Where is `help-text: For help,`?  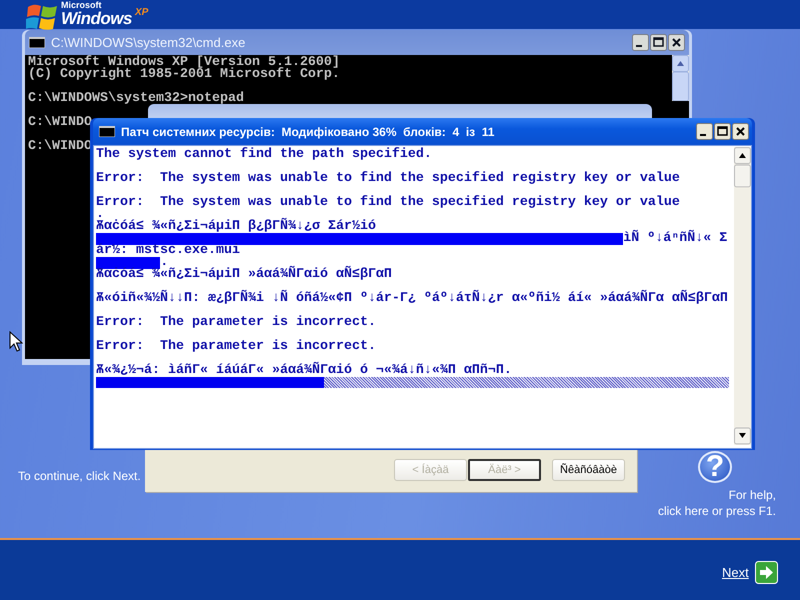 help-text: For help, is located at coordinates (752, 495).